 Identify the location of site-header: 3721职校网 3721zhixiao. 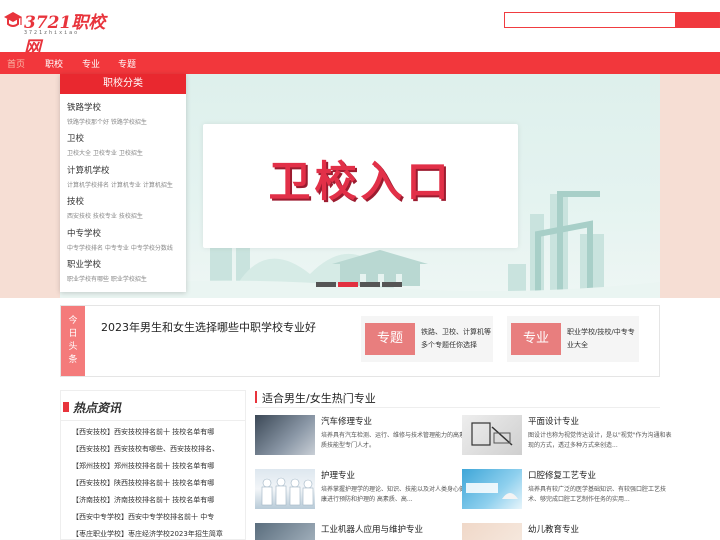
(360, 29).